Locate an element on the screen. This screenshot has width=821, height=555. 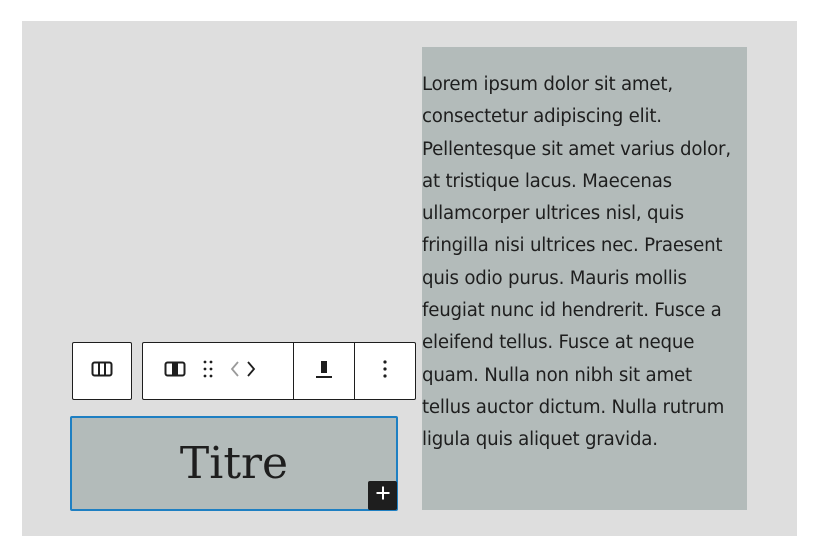
heading-text: Titre is located at coordinates (234, 464).